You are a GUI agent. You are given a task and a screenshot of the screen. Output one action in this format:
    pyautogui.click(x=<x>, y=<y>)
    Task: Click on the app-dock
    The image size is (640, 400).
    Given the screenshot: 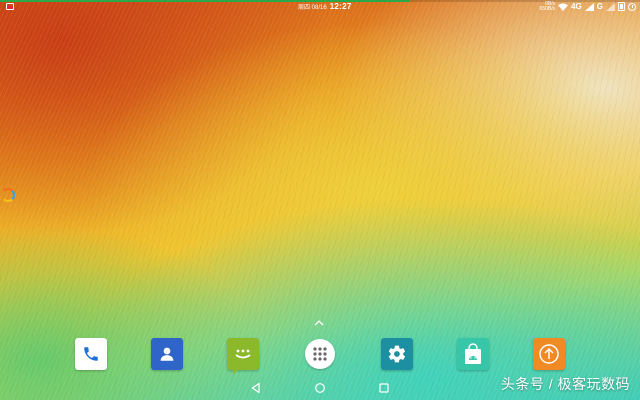 What is the action you would take?
    pyautogui.click(x=320, y=357)
    